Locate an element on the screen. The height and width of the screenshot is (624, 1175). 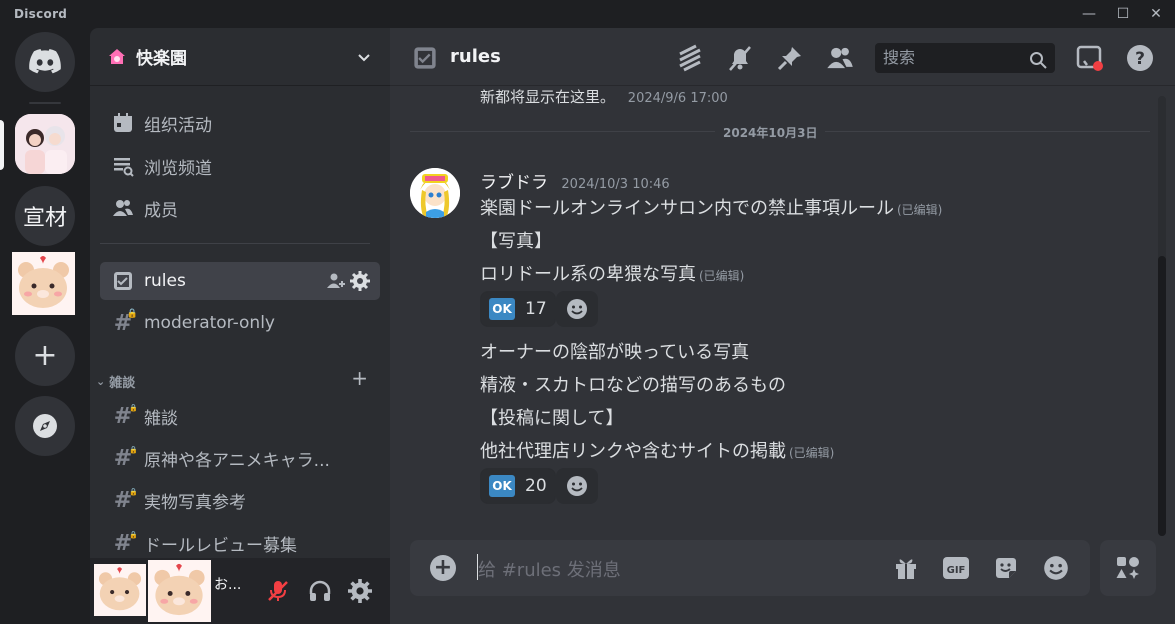
server-rail: 宣材 + is located at coordinates (45, 326).